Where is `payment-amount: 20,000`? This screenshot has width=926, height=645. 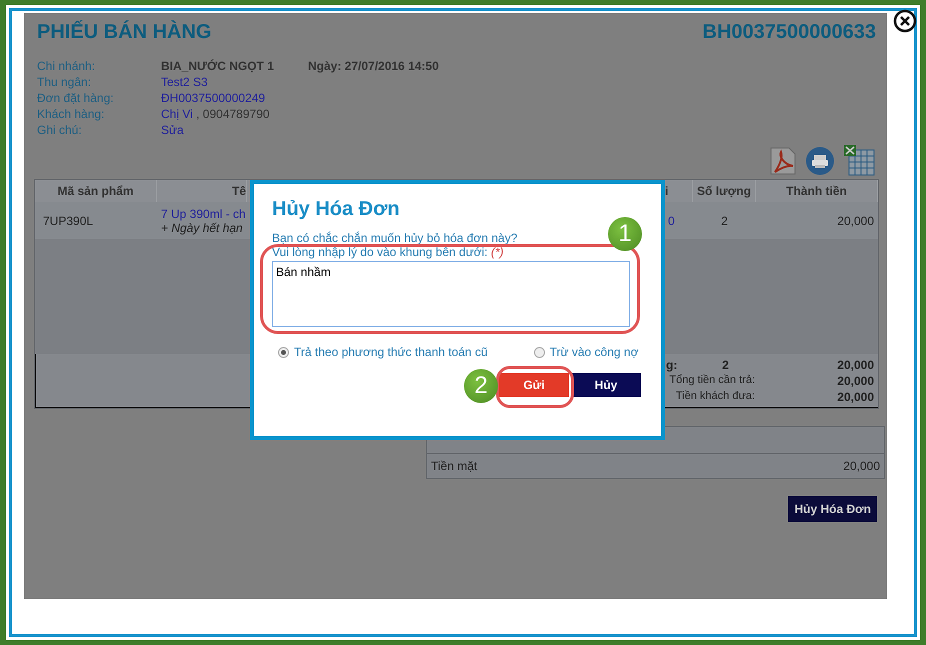
payment-amount: 20,000 is located at coordinates (861, 466).